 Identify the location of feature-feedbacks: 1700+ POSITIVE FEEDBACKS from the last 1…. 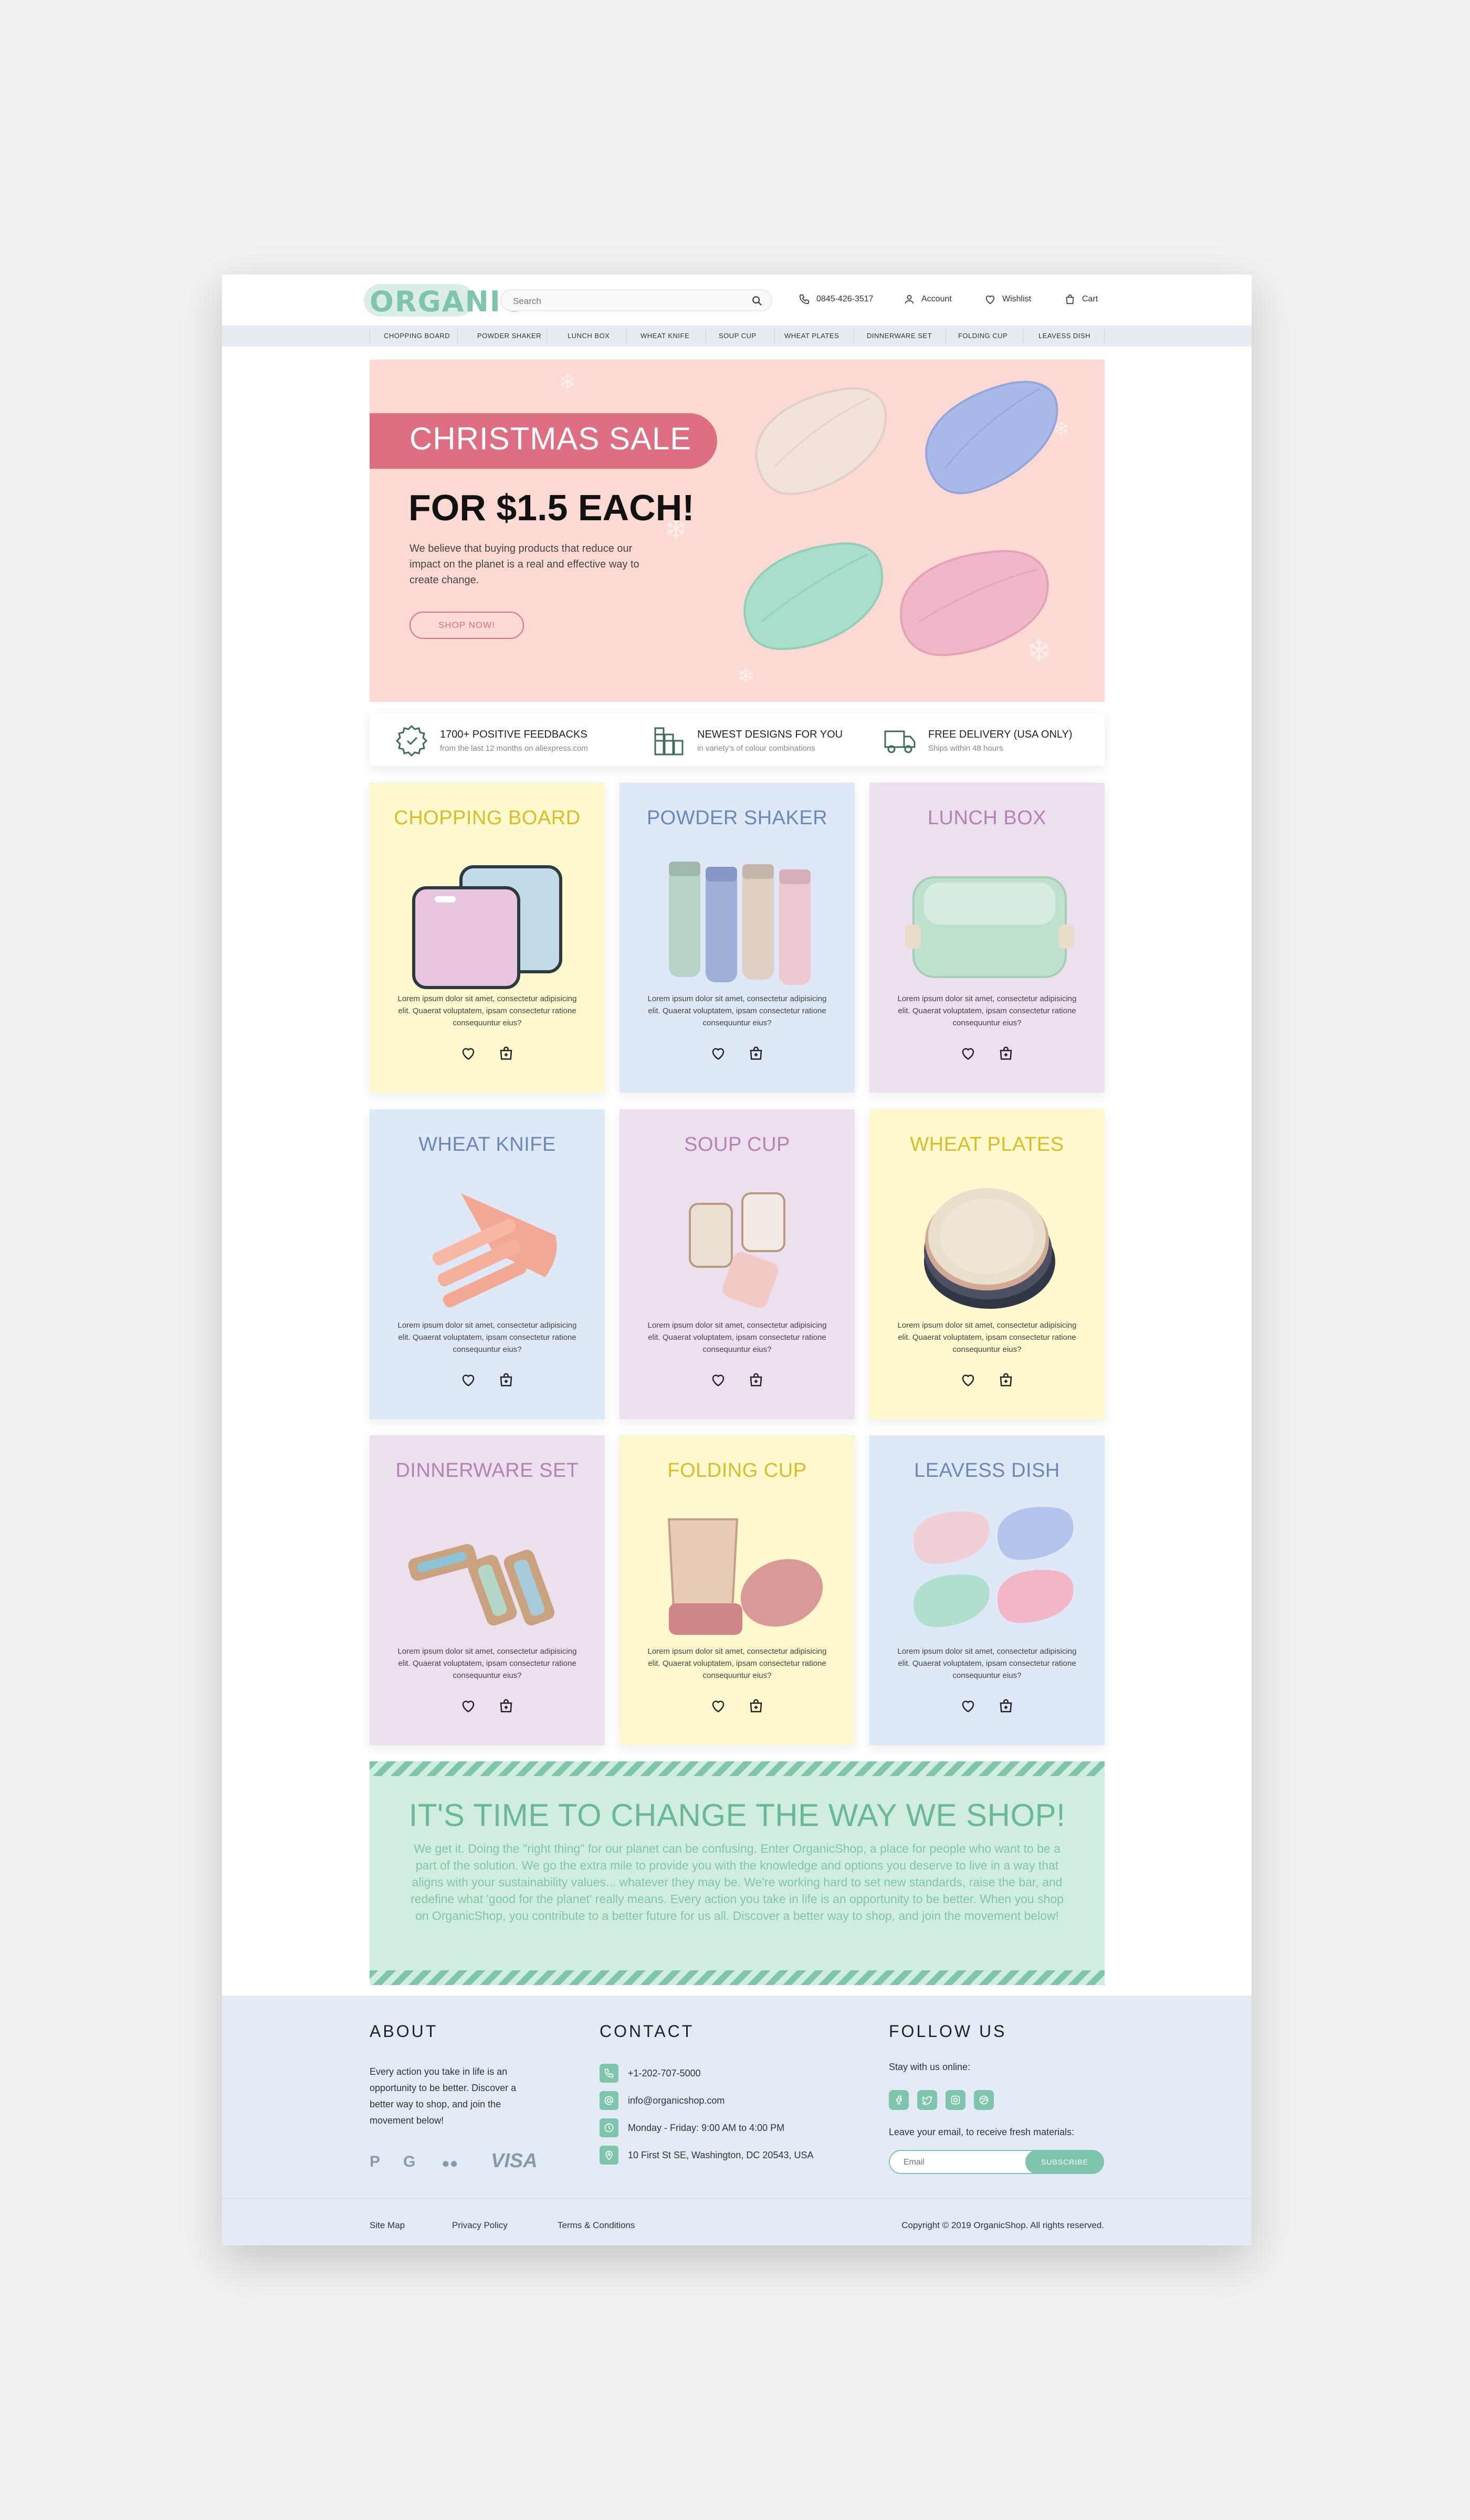
(491, 741).